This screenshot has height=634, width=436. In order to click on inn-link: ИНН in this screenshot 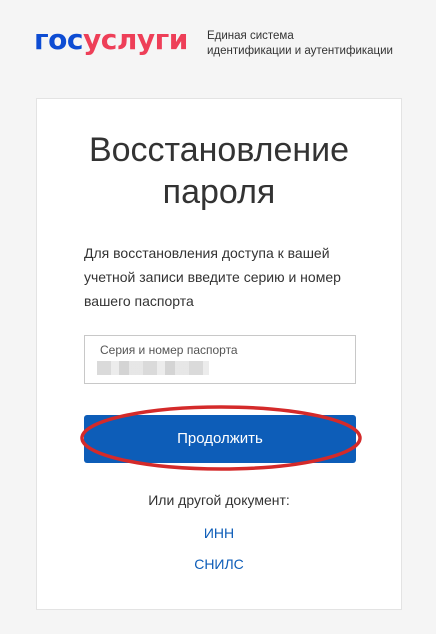, I will do `click(219, 533)`.